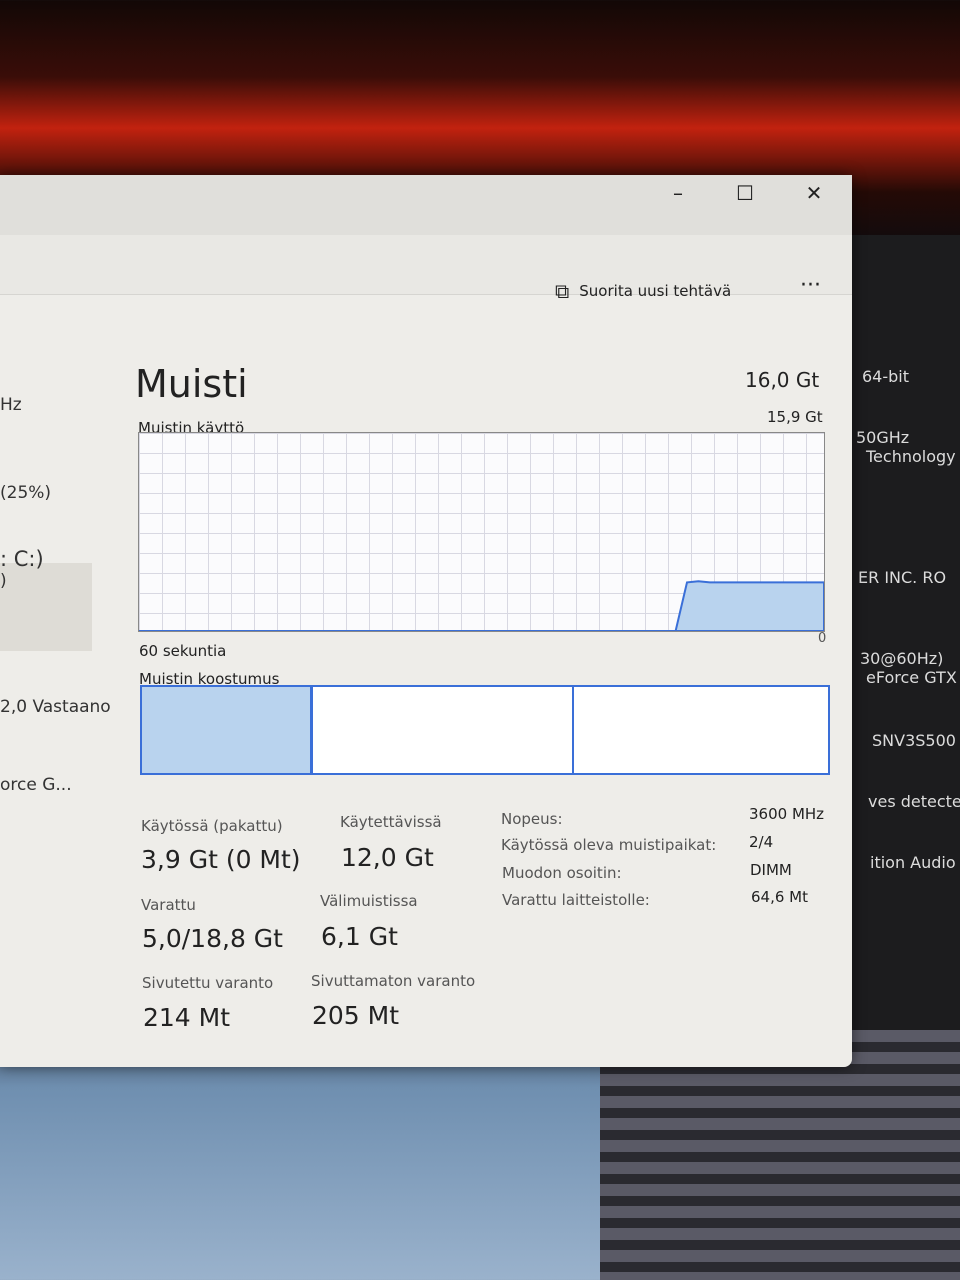  Describe the element at coordinates (761, 842) in the screenshot. I see `detail-value: 2/4` at that location.